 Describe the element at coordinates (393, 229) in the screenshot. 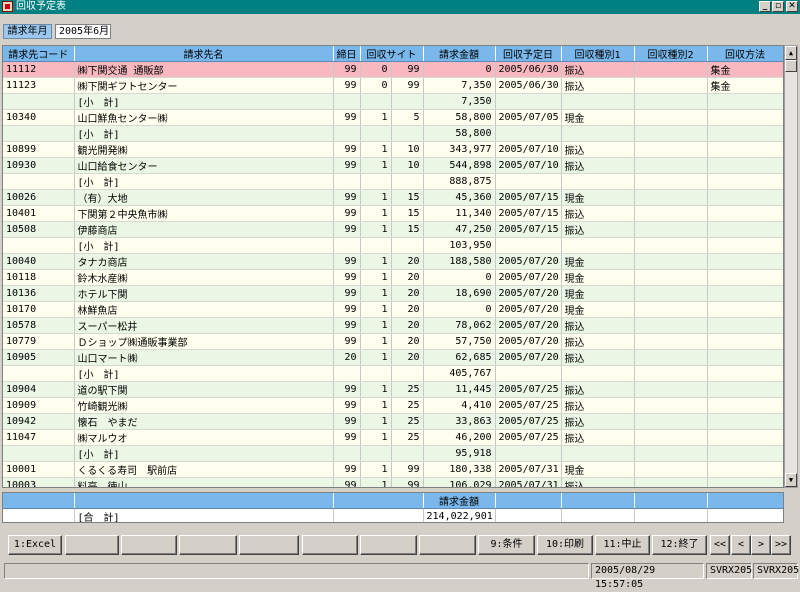

I see `table-row: 10508 伊藤商店 99 1 15 47,250 2005/07/15 振込` at that location.